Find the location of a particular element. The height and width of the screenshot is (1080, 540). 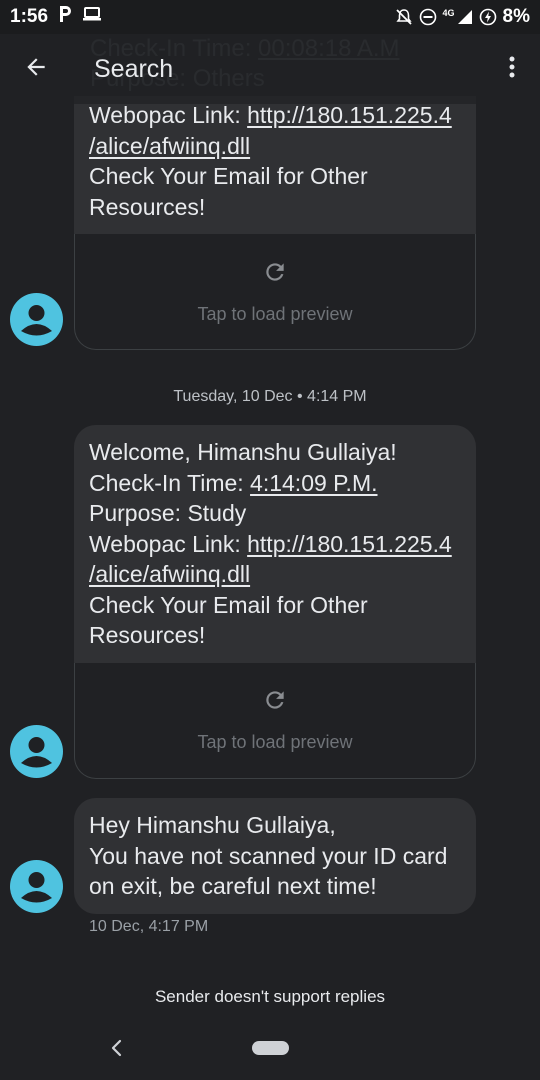

muted-bell-icon is located at coordinates (404, 17).